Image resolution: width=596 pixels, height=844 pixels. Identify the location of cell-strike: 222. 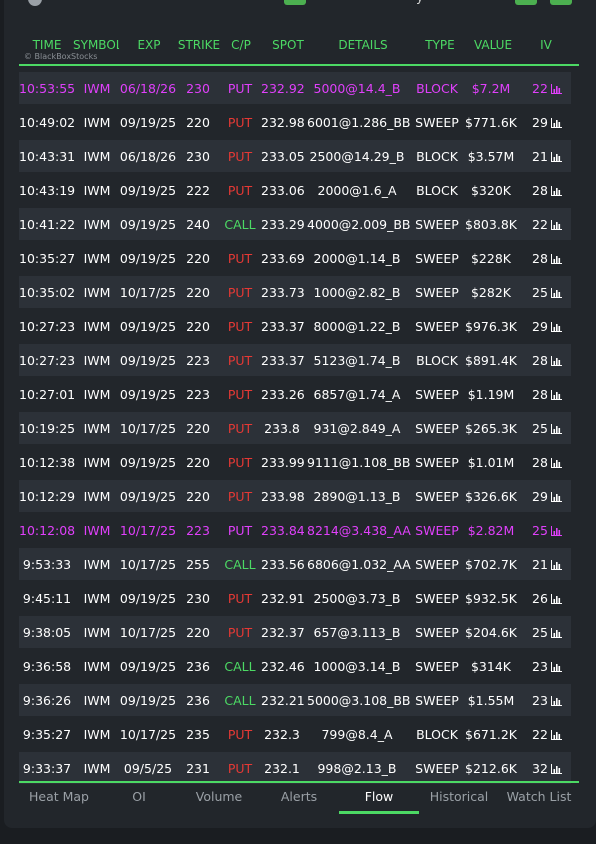
(198, 190).